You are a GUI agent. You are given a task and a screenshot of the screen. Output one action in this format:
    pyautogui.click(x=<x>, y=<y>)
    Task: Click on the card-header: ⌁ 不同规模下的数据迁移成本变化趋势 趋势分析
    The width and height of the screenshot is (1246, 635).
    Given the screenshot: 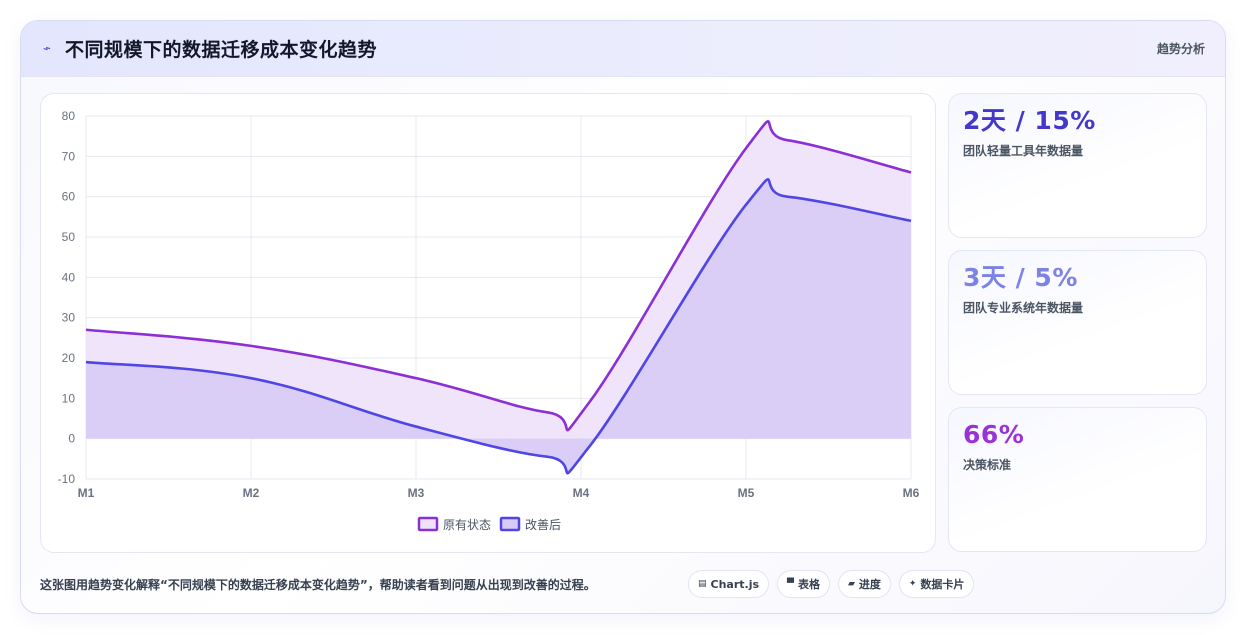 What is the action you would take?
    pyautogui.click(x=623, y=49)
    